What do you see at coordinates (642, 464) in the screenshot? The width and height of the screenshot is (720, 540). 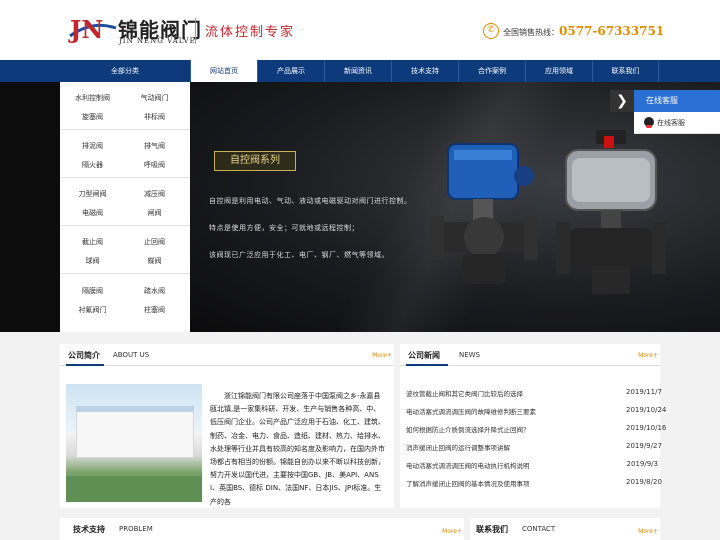 I see `news-item-date: 2019/9/3` at bounding box center [642, 464].